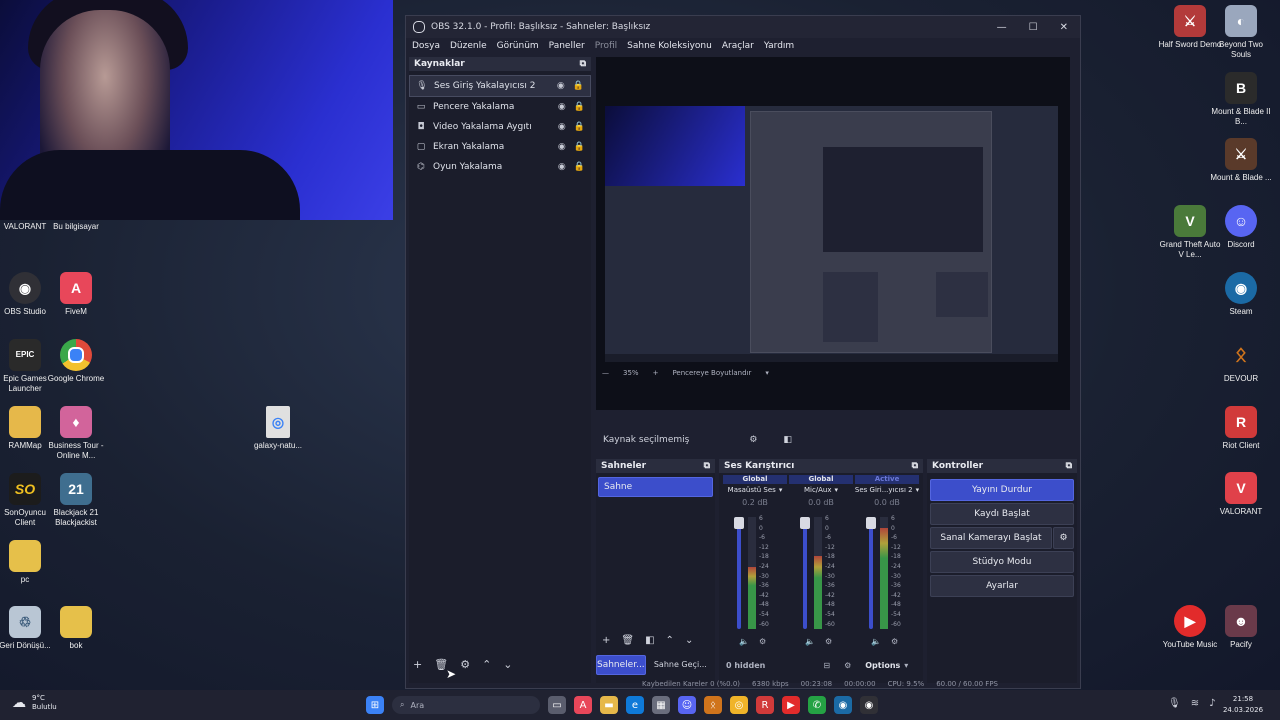 The height and width of the screenshot is (720, 1280). I want to click on stop-streaming-button: Yayını Durdur, so click(1002, 490).